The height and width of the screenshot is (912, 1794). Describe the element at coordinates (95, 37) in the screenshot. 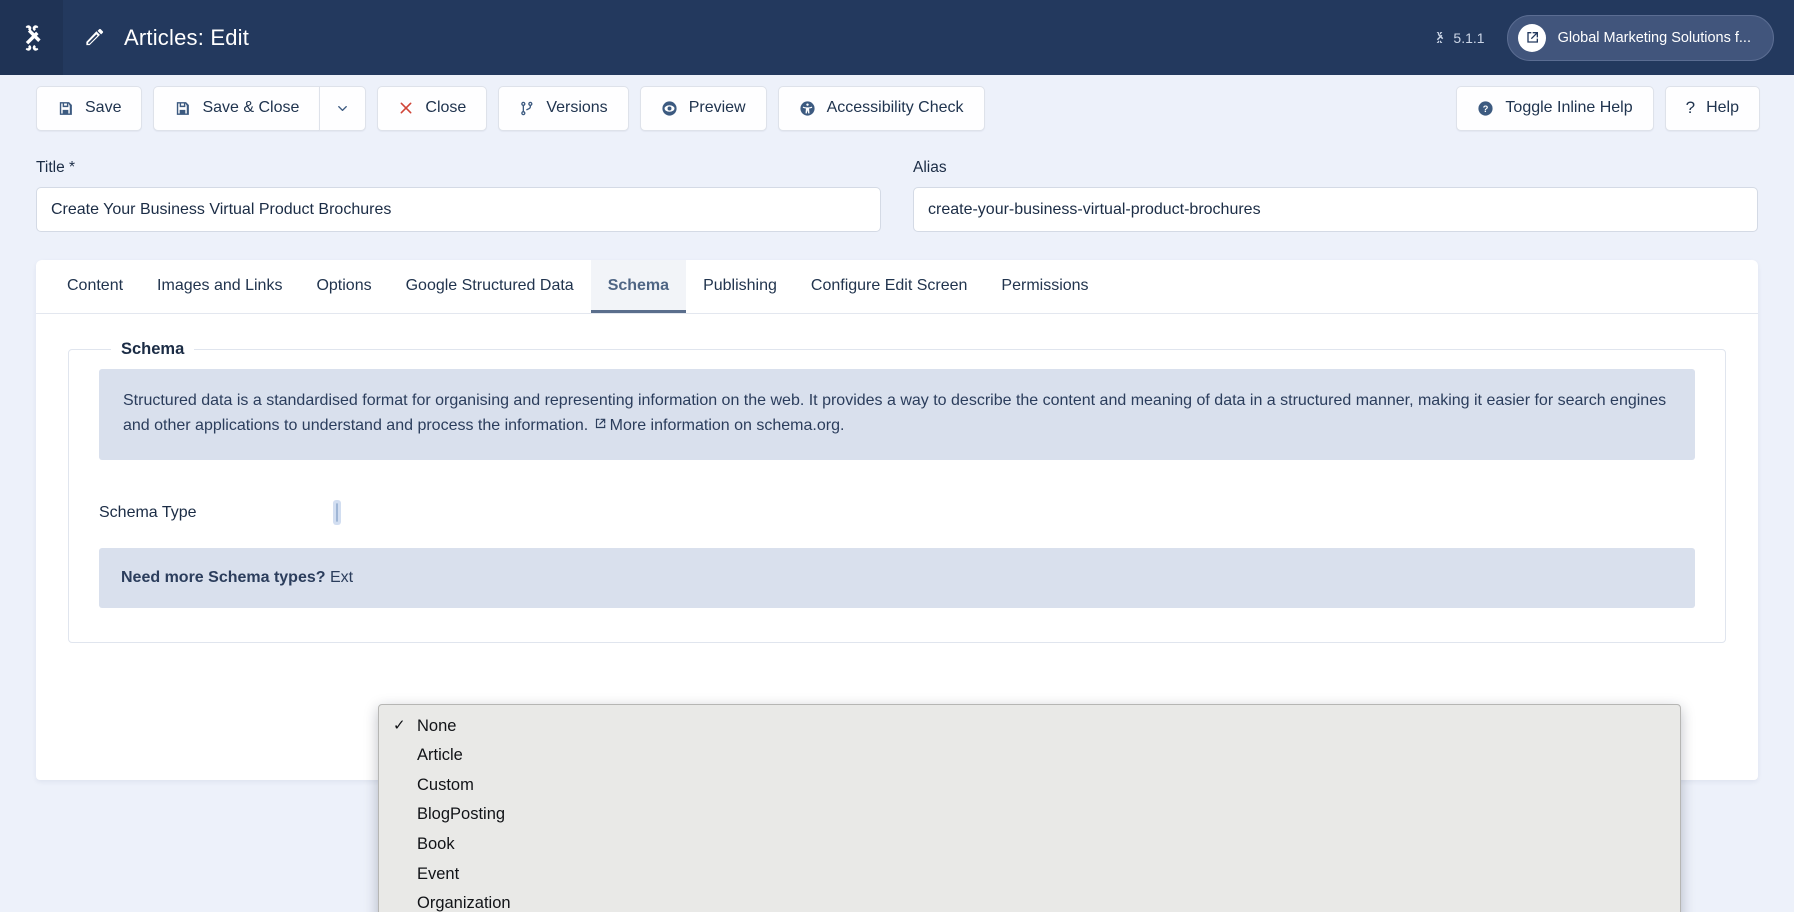

I see `pencil-icon` at that location.